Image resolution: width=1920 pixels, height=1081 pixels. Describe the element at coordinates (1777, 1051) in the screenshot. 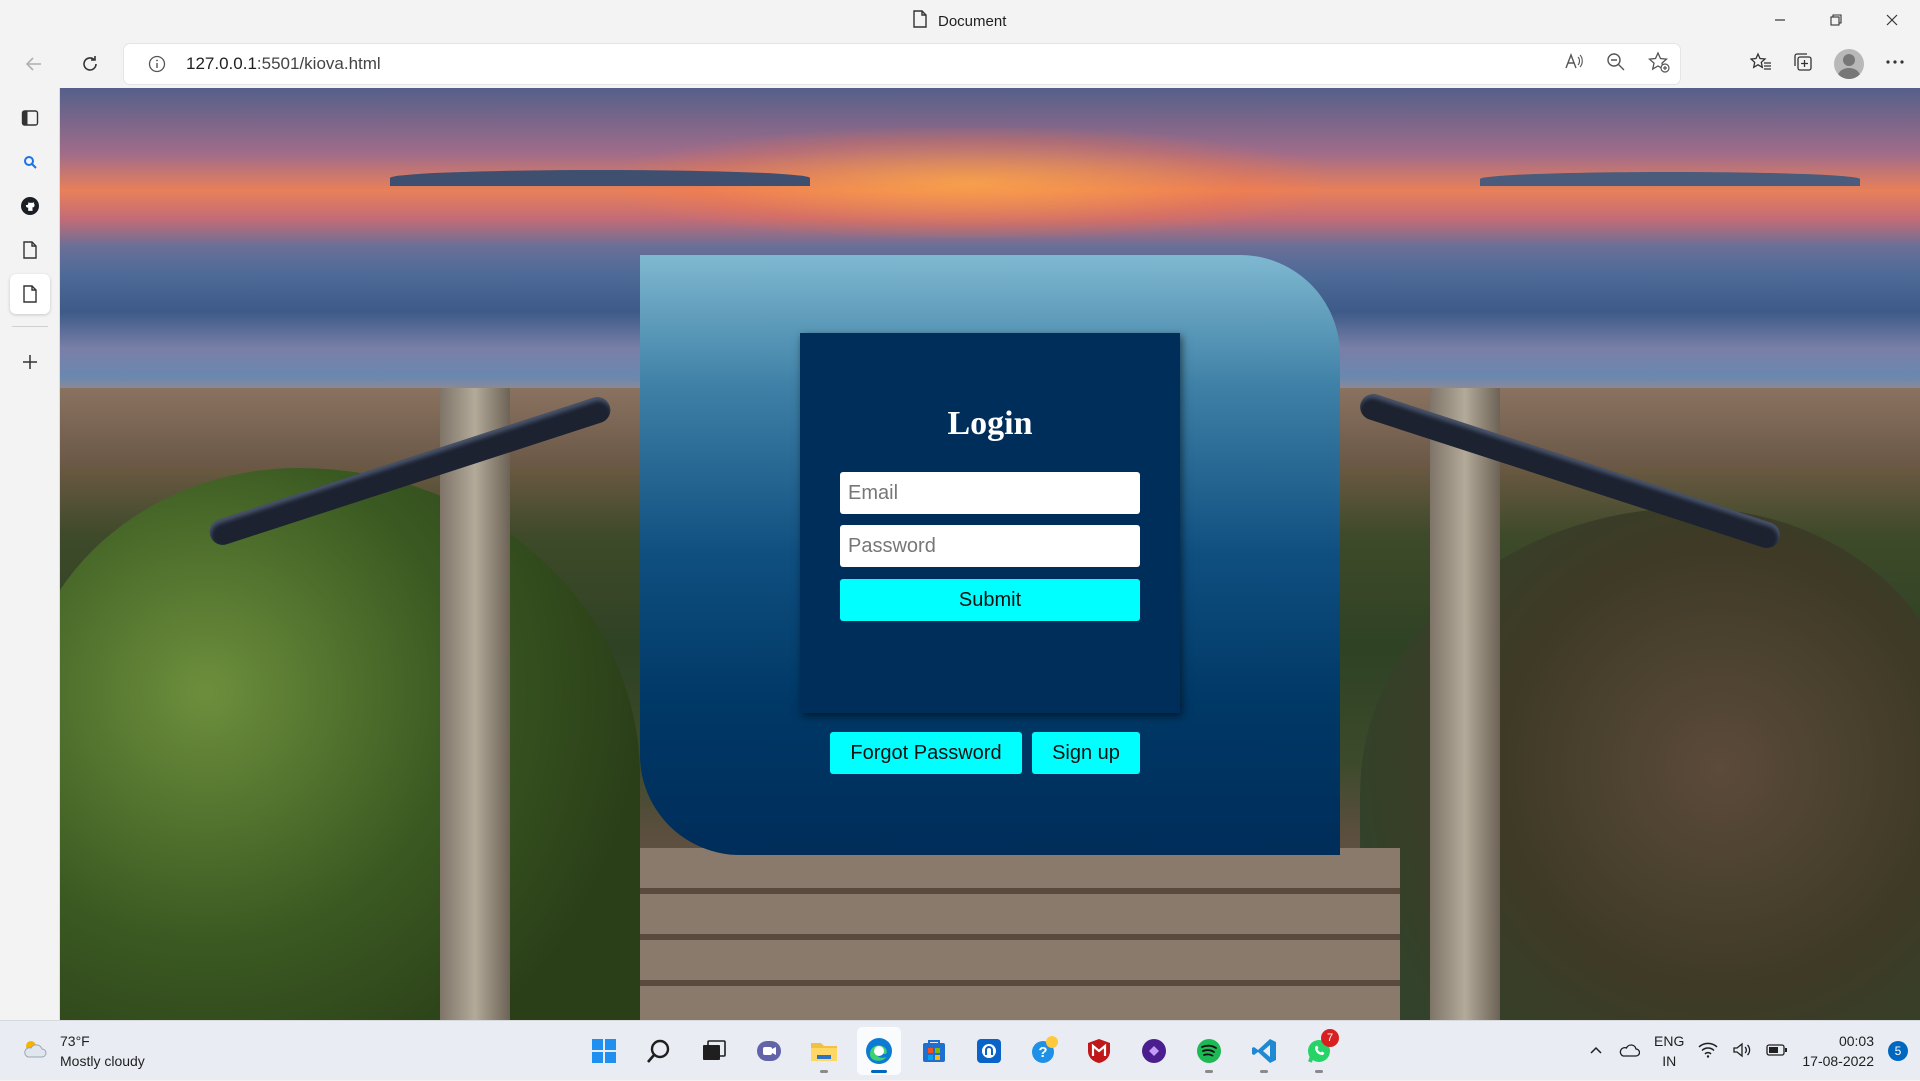

I see `battery-icon` at that location.